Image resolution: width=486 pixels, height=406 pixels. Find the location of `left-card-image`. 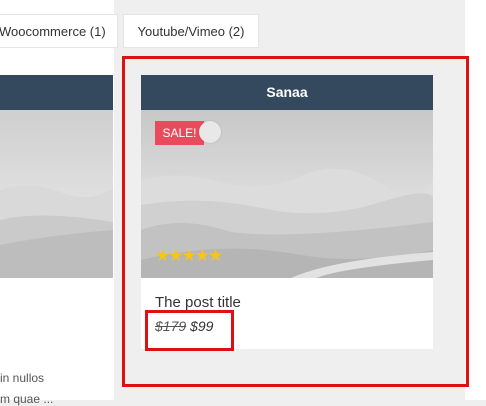

left-card-image is located at coordinates (56, 194).